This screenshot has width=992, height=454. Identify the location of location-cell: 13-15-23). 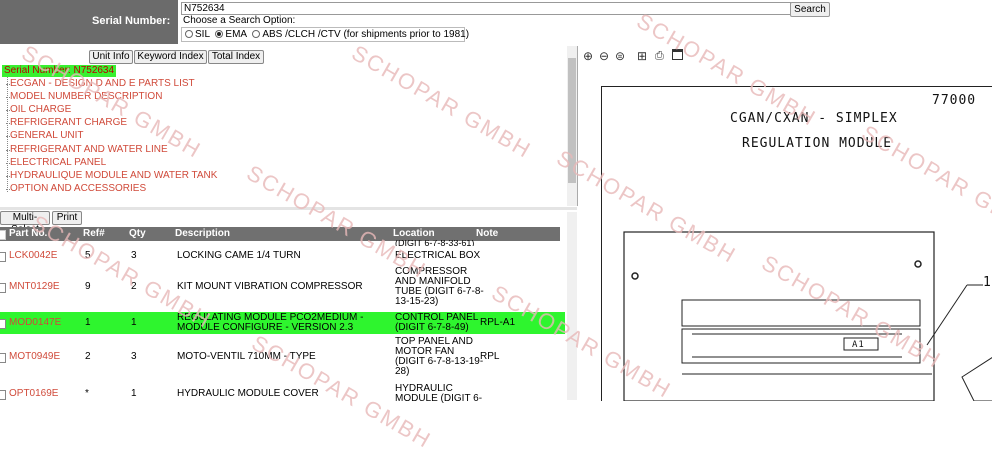
(417, 301).